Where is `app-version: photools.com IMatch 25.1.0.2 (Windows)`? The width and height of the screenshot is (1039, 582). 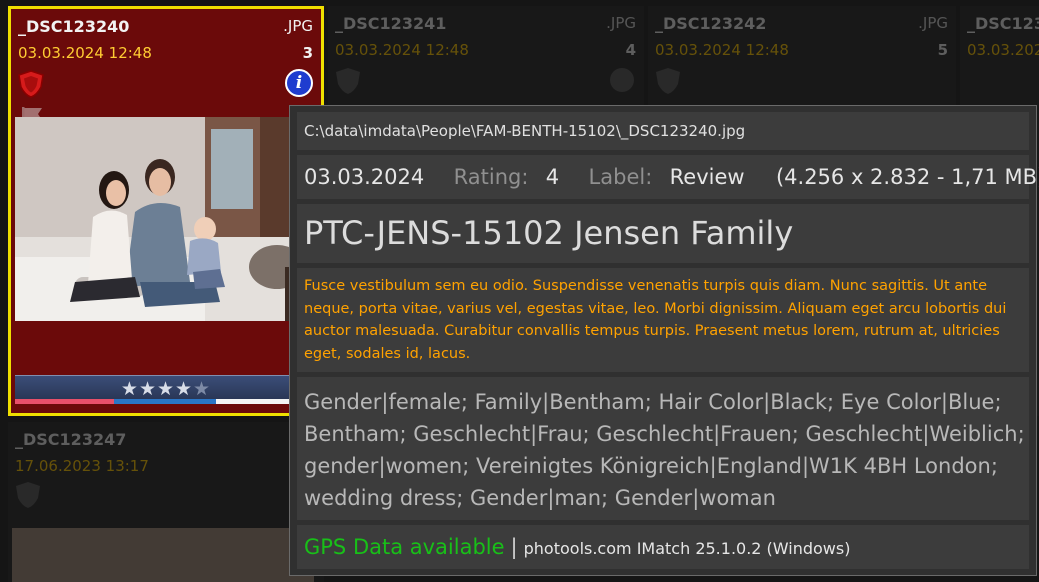 app-version: photools.com IMatch 25.1.0.2 (Windows) is located at coordinates (687, 548).